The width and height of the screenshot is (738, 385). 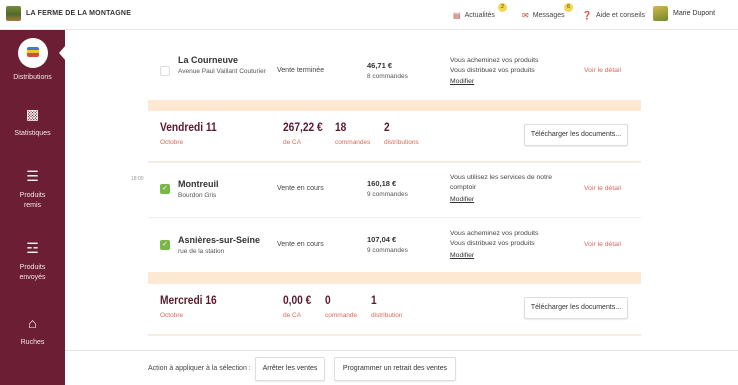 I want to click on sidebar-item-label: Distributions, so click(x=32, y=77).